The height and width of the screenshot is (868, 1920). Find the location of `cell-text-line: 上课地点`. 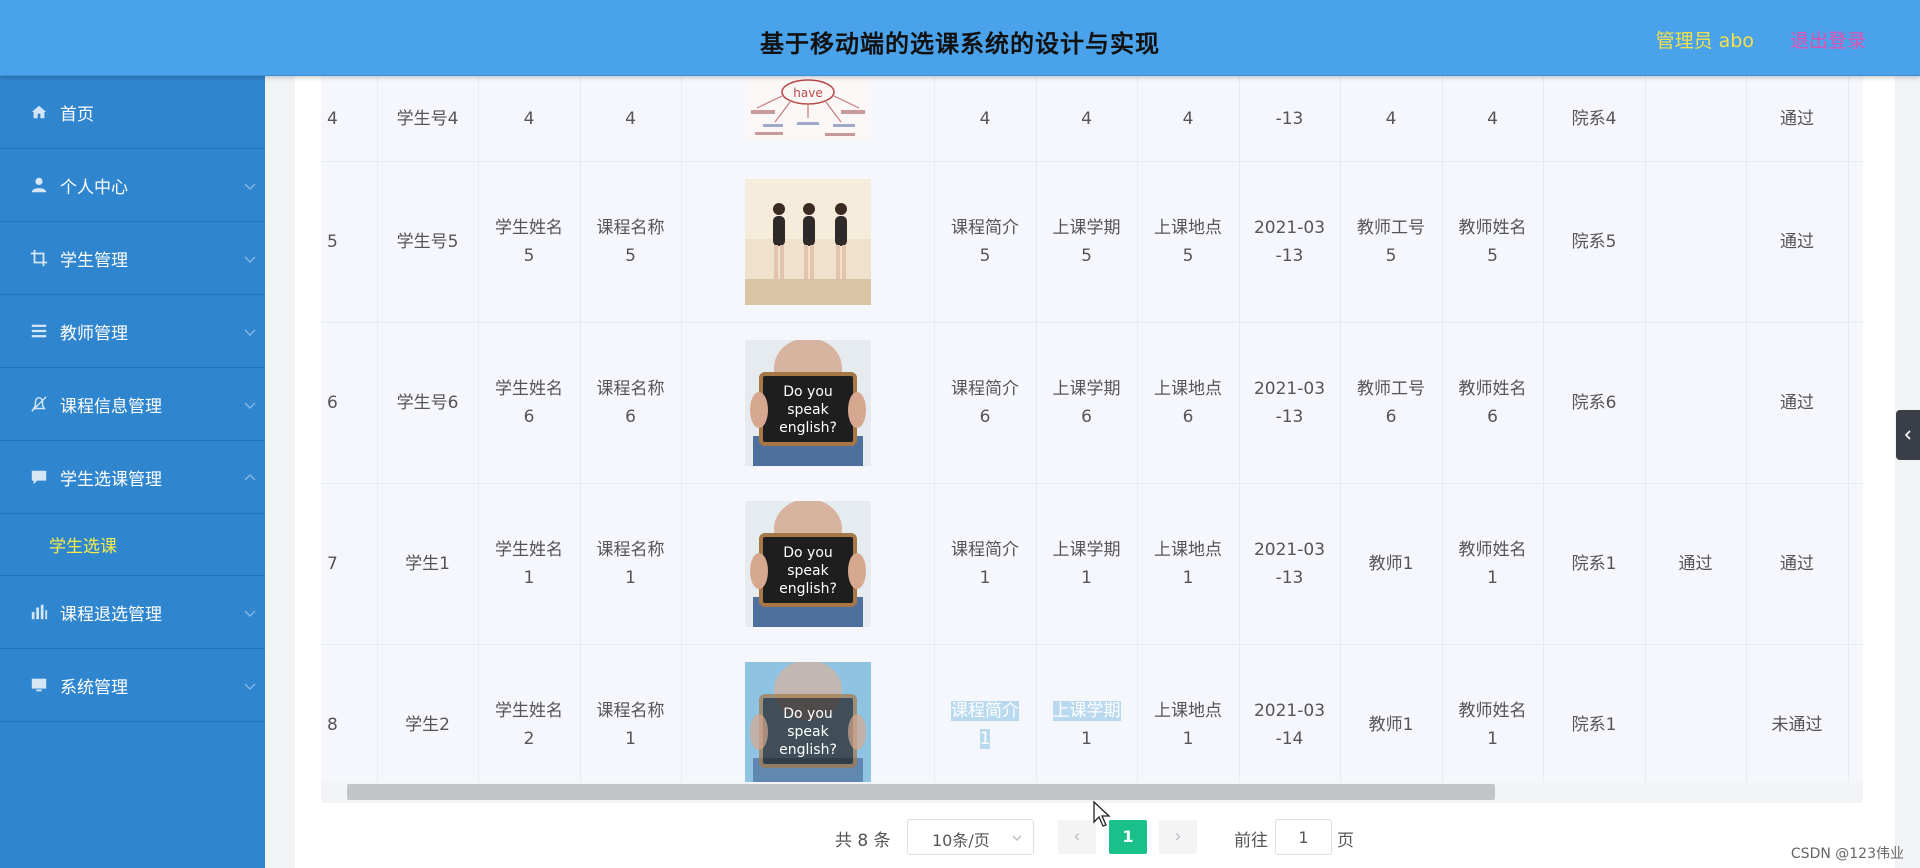

cell-text-line: 上课地点 is located at coordinates (1188, 549).